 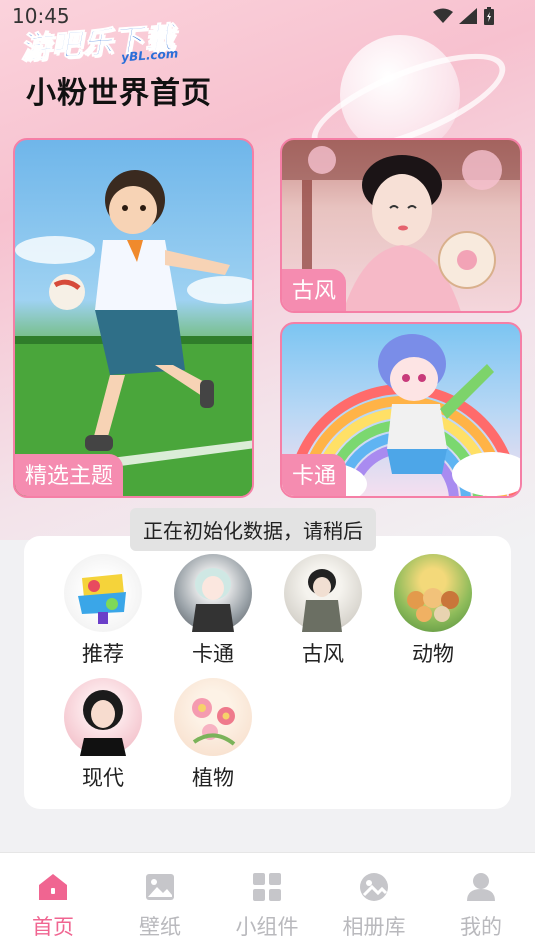 I want to click on system-icons, so click(x=464, y=16).